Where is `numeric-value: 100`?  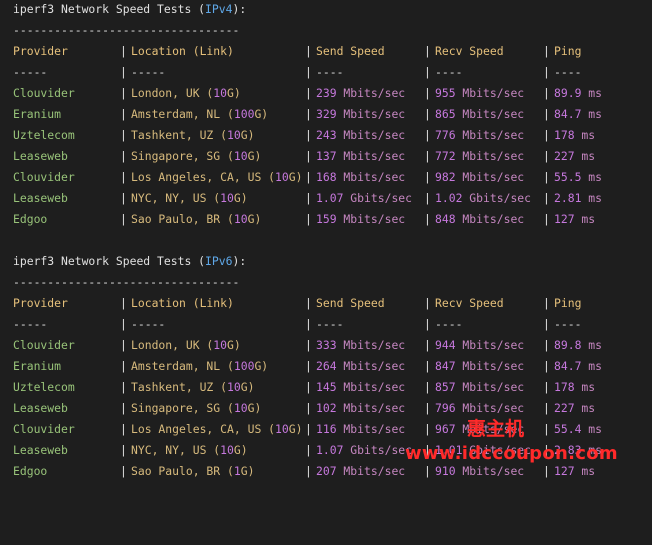 numeric-value: 100 is located at coordinates (244, 114).